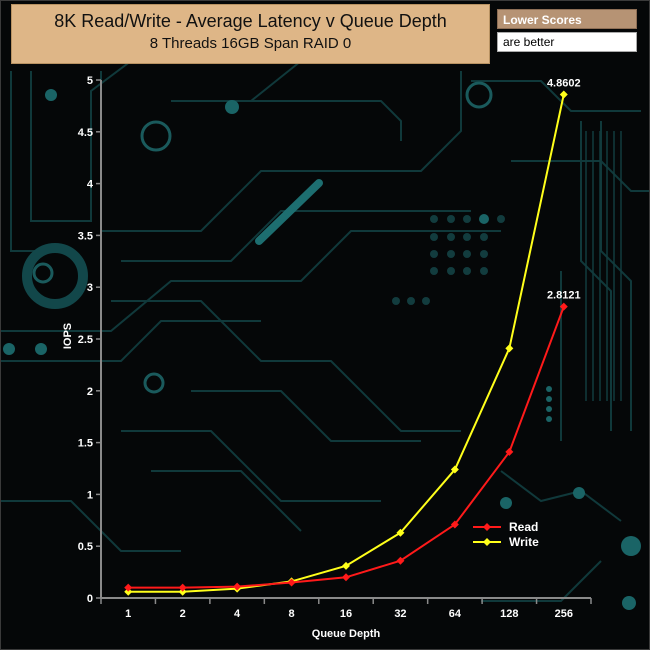 The height and width of the screenshot is (650, 650). What do you see at coordinates (400, 614) in the screenshot?
I see `x-tick-label: 32` at bounding box center [400, 614].